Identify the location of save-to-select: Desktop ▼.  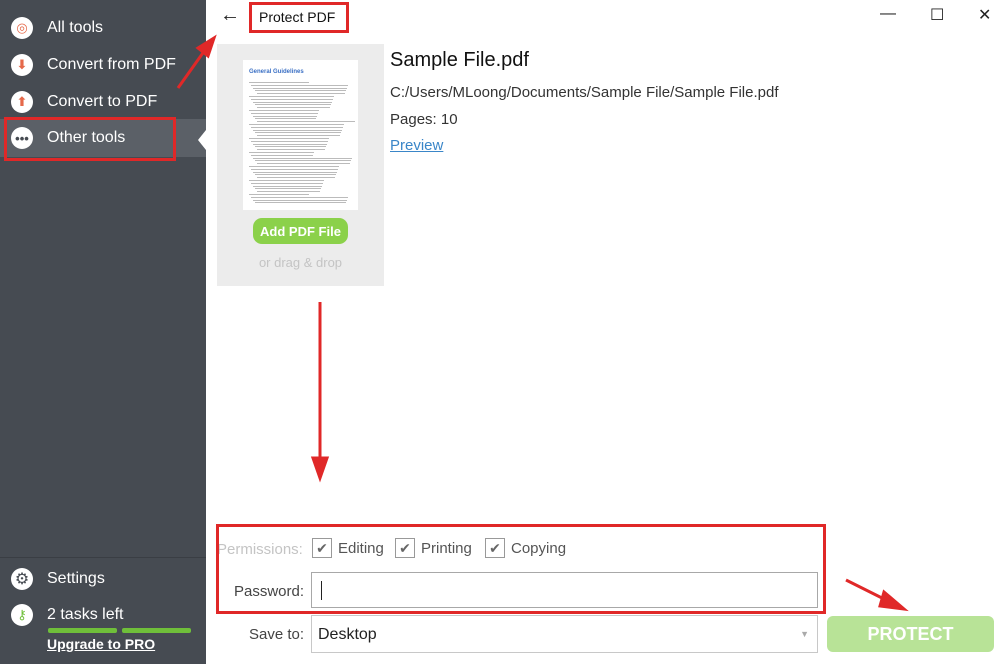
(564, 634).